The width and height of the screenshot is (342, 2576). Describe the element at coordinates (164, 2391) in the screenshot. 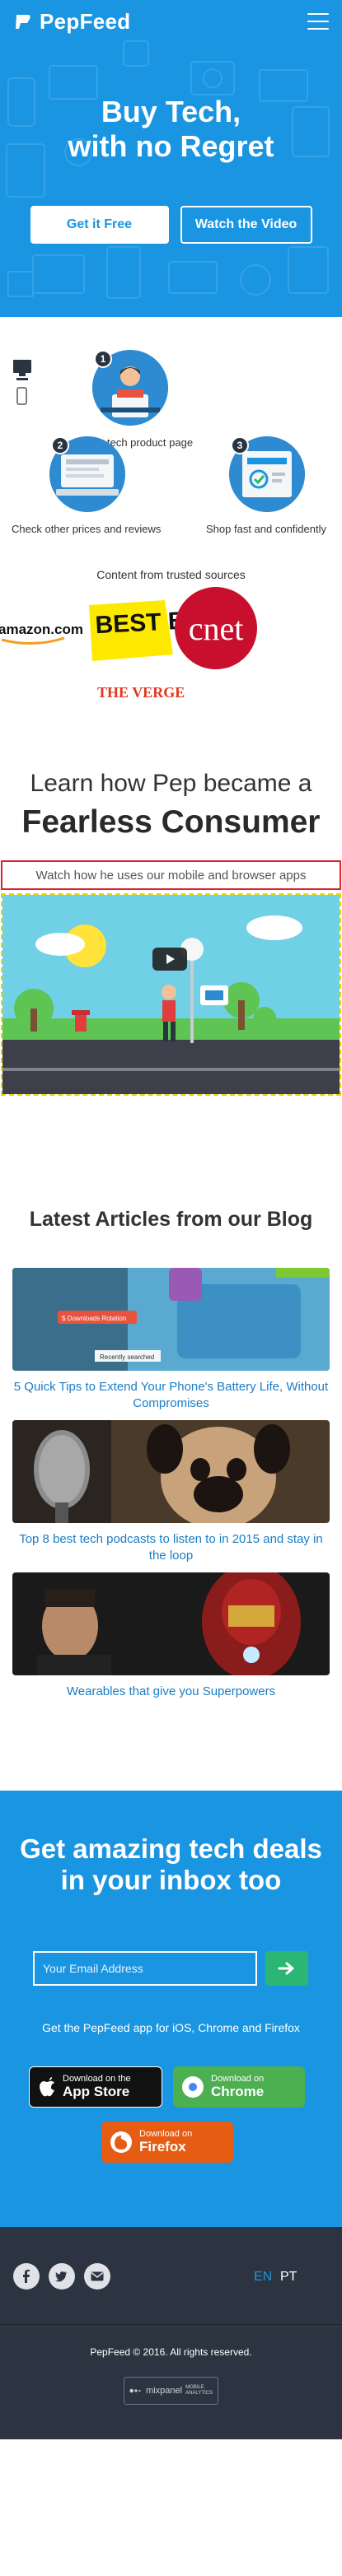

I see `mixpanel-name: mixpanel` at that location.